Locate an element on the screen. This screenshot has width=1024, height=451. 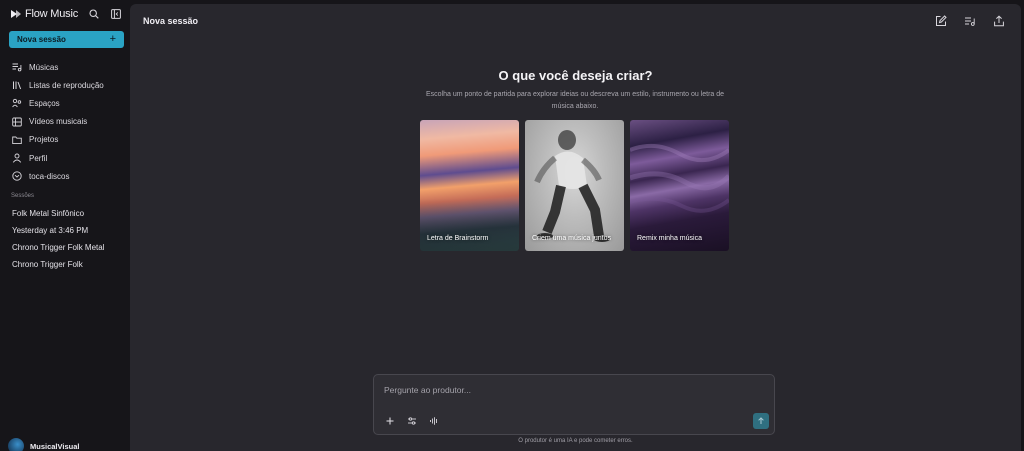
top-actions is located at coordinates (970, 21).